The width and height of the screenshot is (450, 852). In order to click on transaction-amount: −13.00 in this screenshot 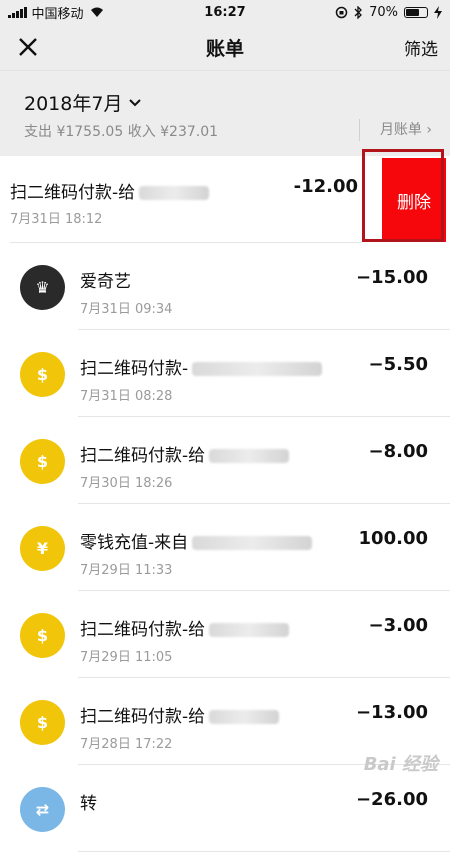, I will do `click(391, 712)`.